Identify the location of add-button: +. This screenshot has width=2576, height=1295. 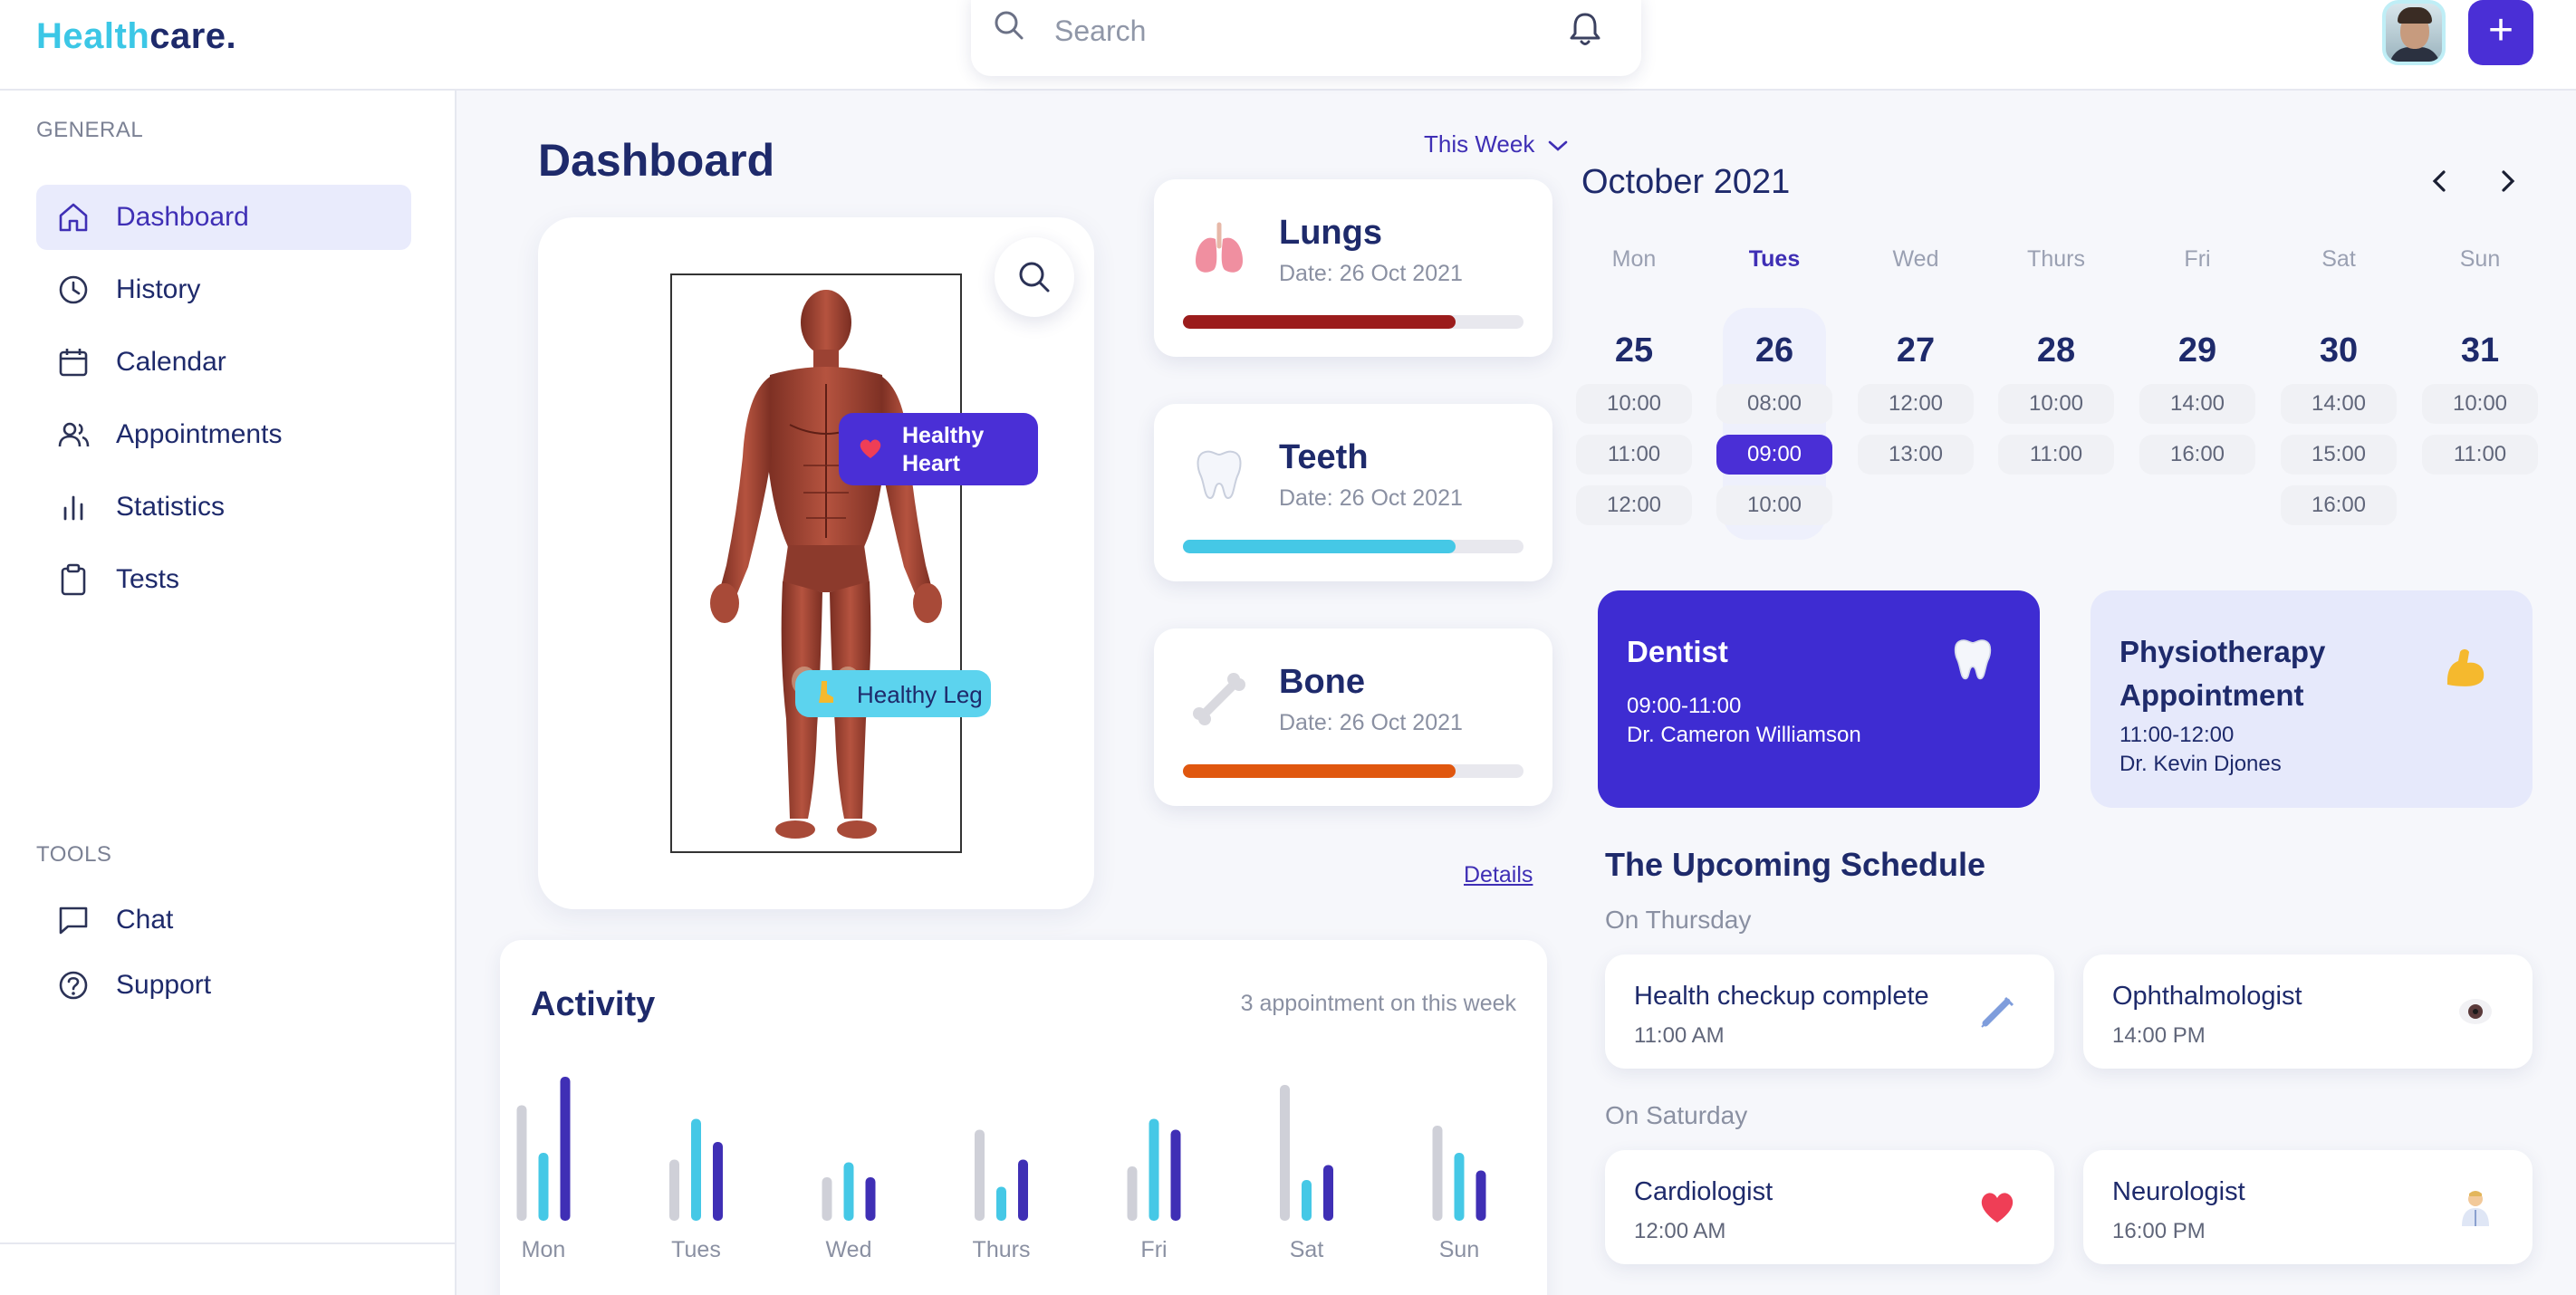
(2500, 32).